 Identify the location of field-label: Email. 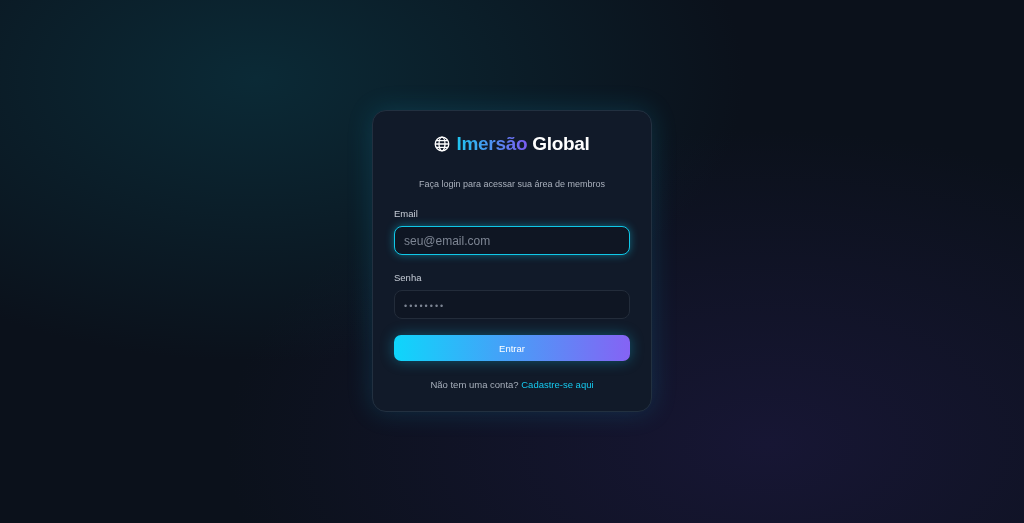
(406, 213).